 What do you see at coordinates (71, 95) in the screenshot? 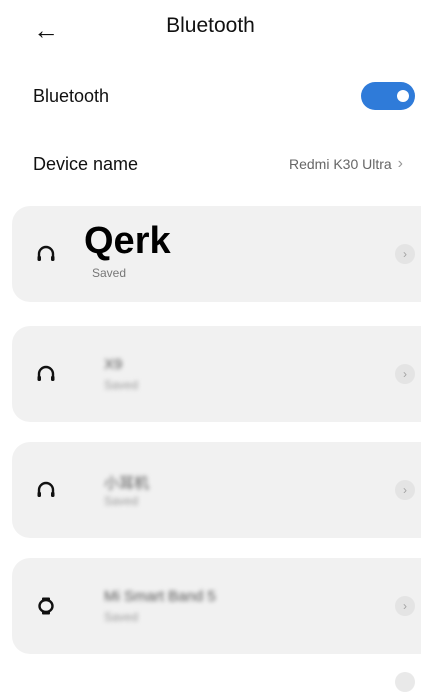
I see `bluetooth-label: Bluetooth` at bounding box center [71, 95].